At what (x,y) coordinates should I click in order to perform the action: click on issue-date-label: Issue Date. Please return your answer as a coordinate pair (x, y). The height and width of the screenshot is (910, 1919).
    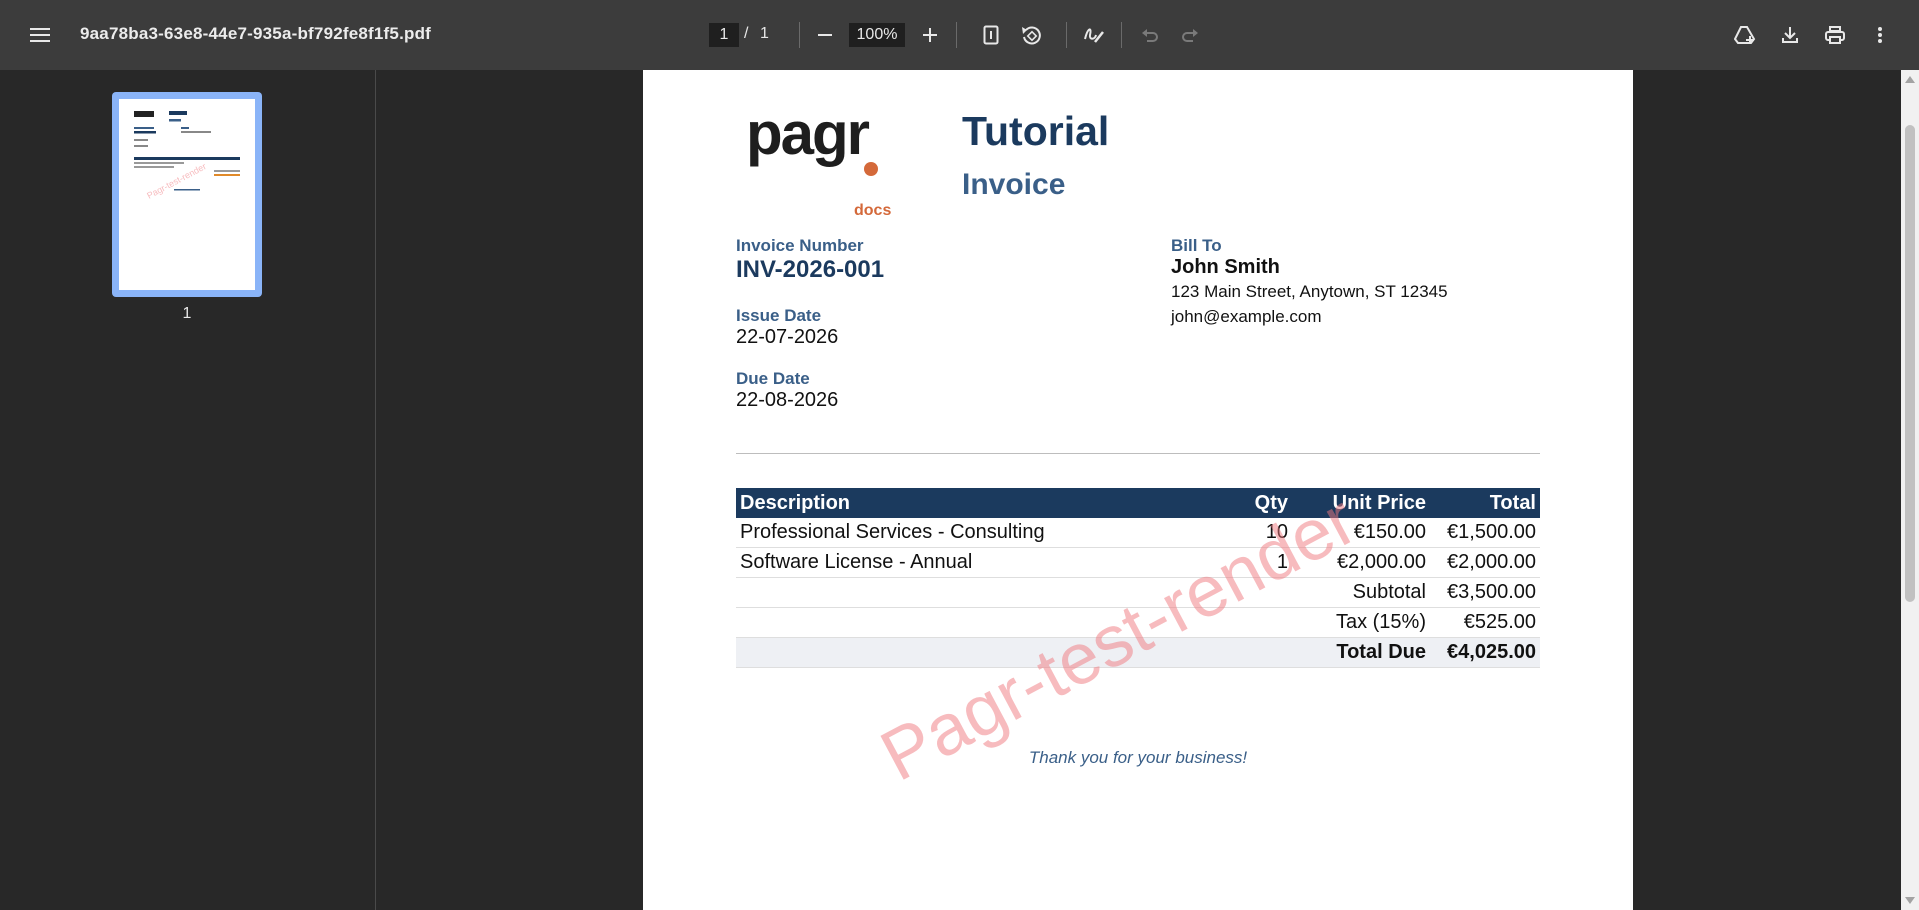
    Looking at the image, I should click on (779, 315).